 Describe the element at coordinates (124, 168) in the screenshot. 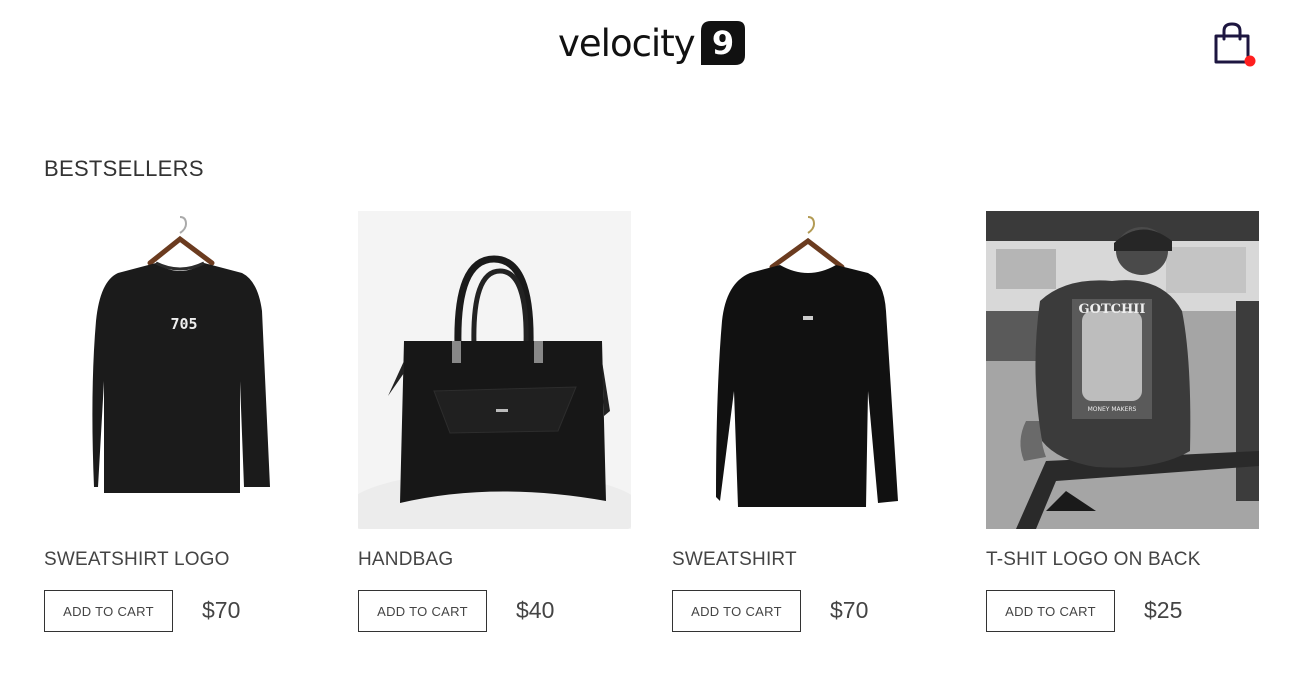

I see `section-title: BESTSELLERS` at that location.